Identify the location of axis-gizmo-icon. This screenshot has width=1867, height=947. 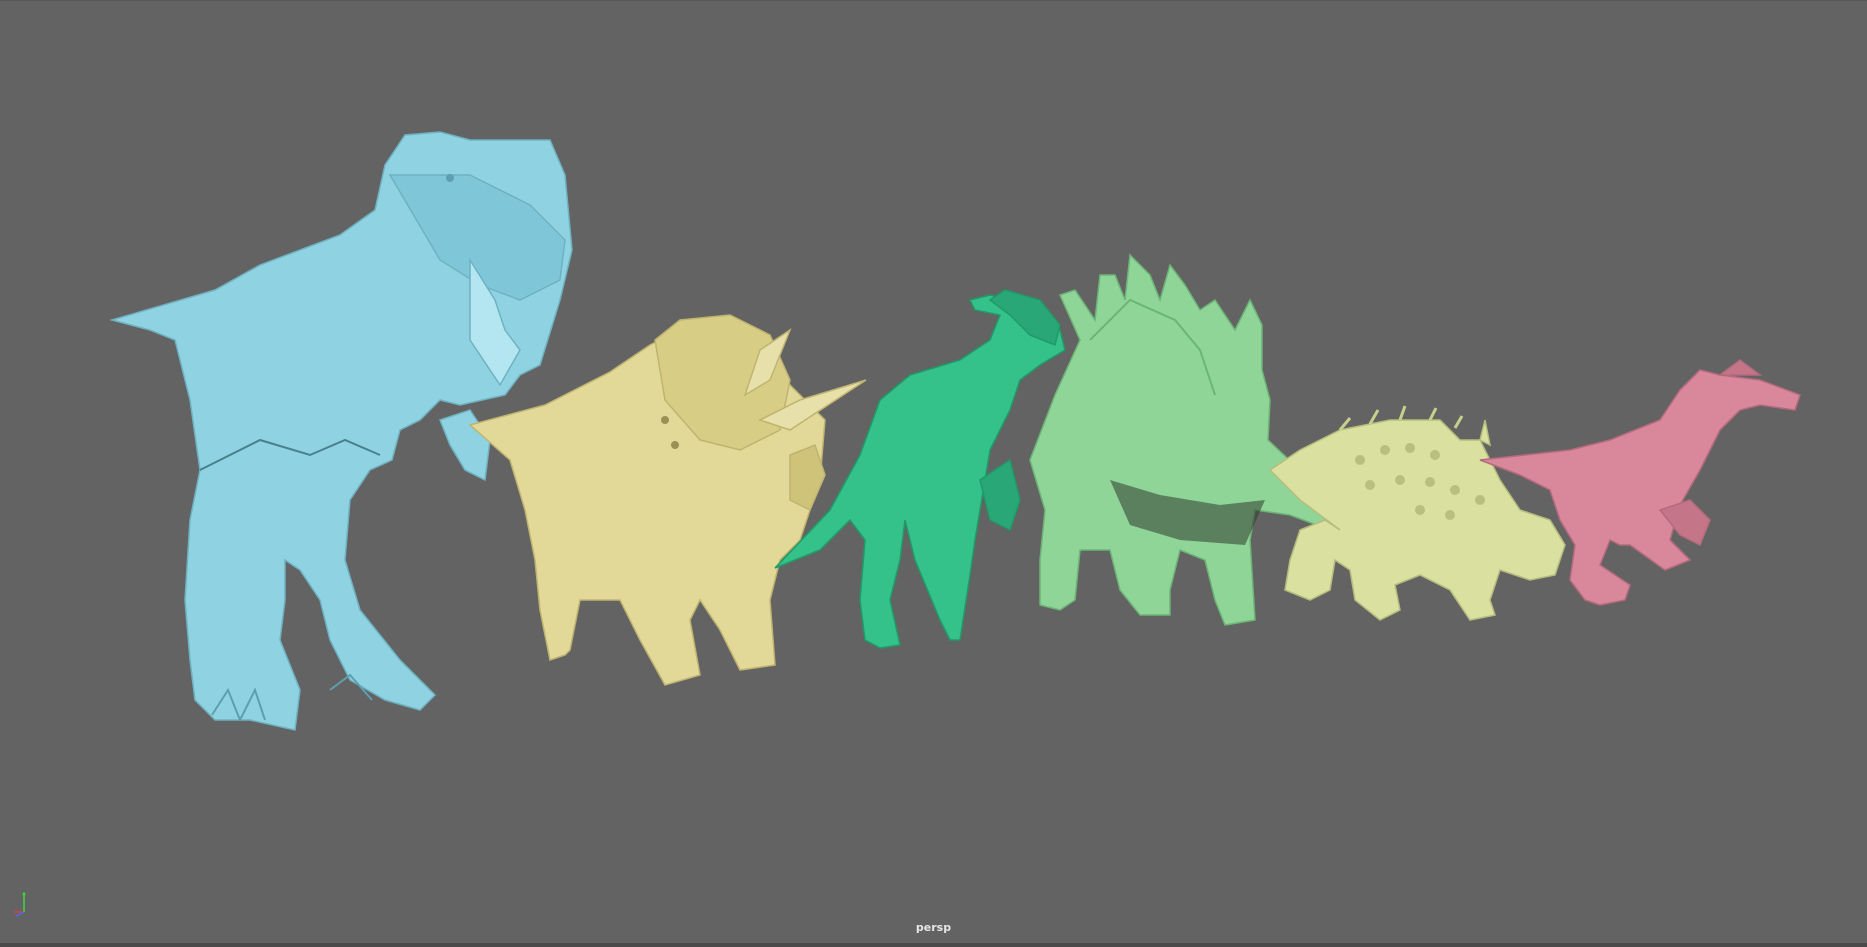
(20, 904).